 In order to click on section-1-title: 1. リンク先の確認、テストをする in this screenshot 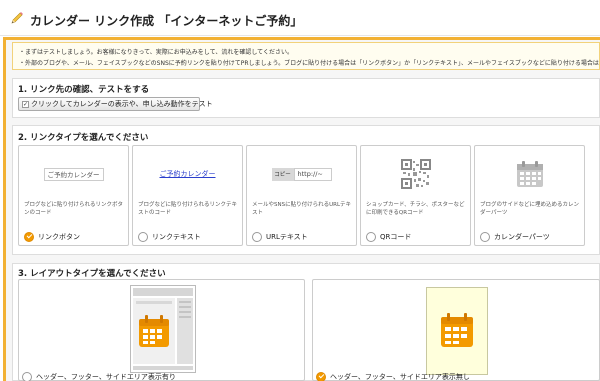, I will do `click(84, 90)`.